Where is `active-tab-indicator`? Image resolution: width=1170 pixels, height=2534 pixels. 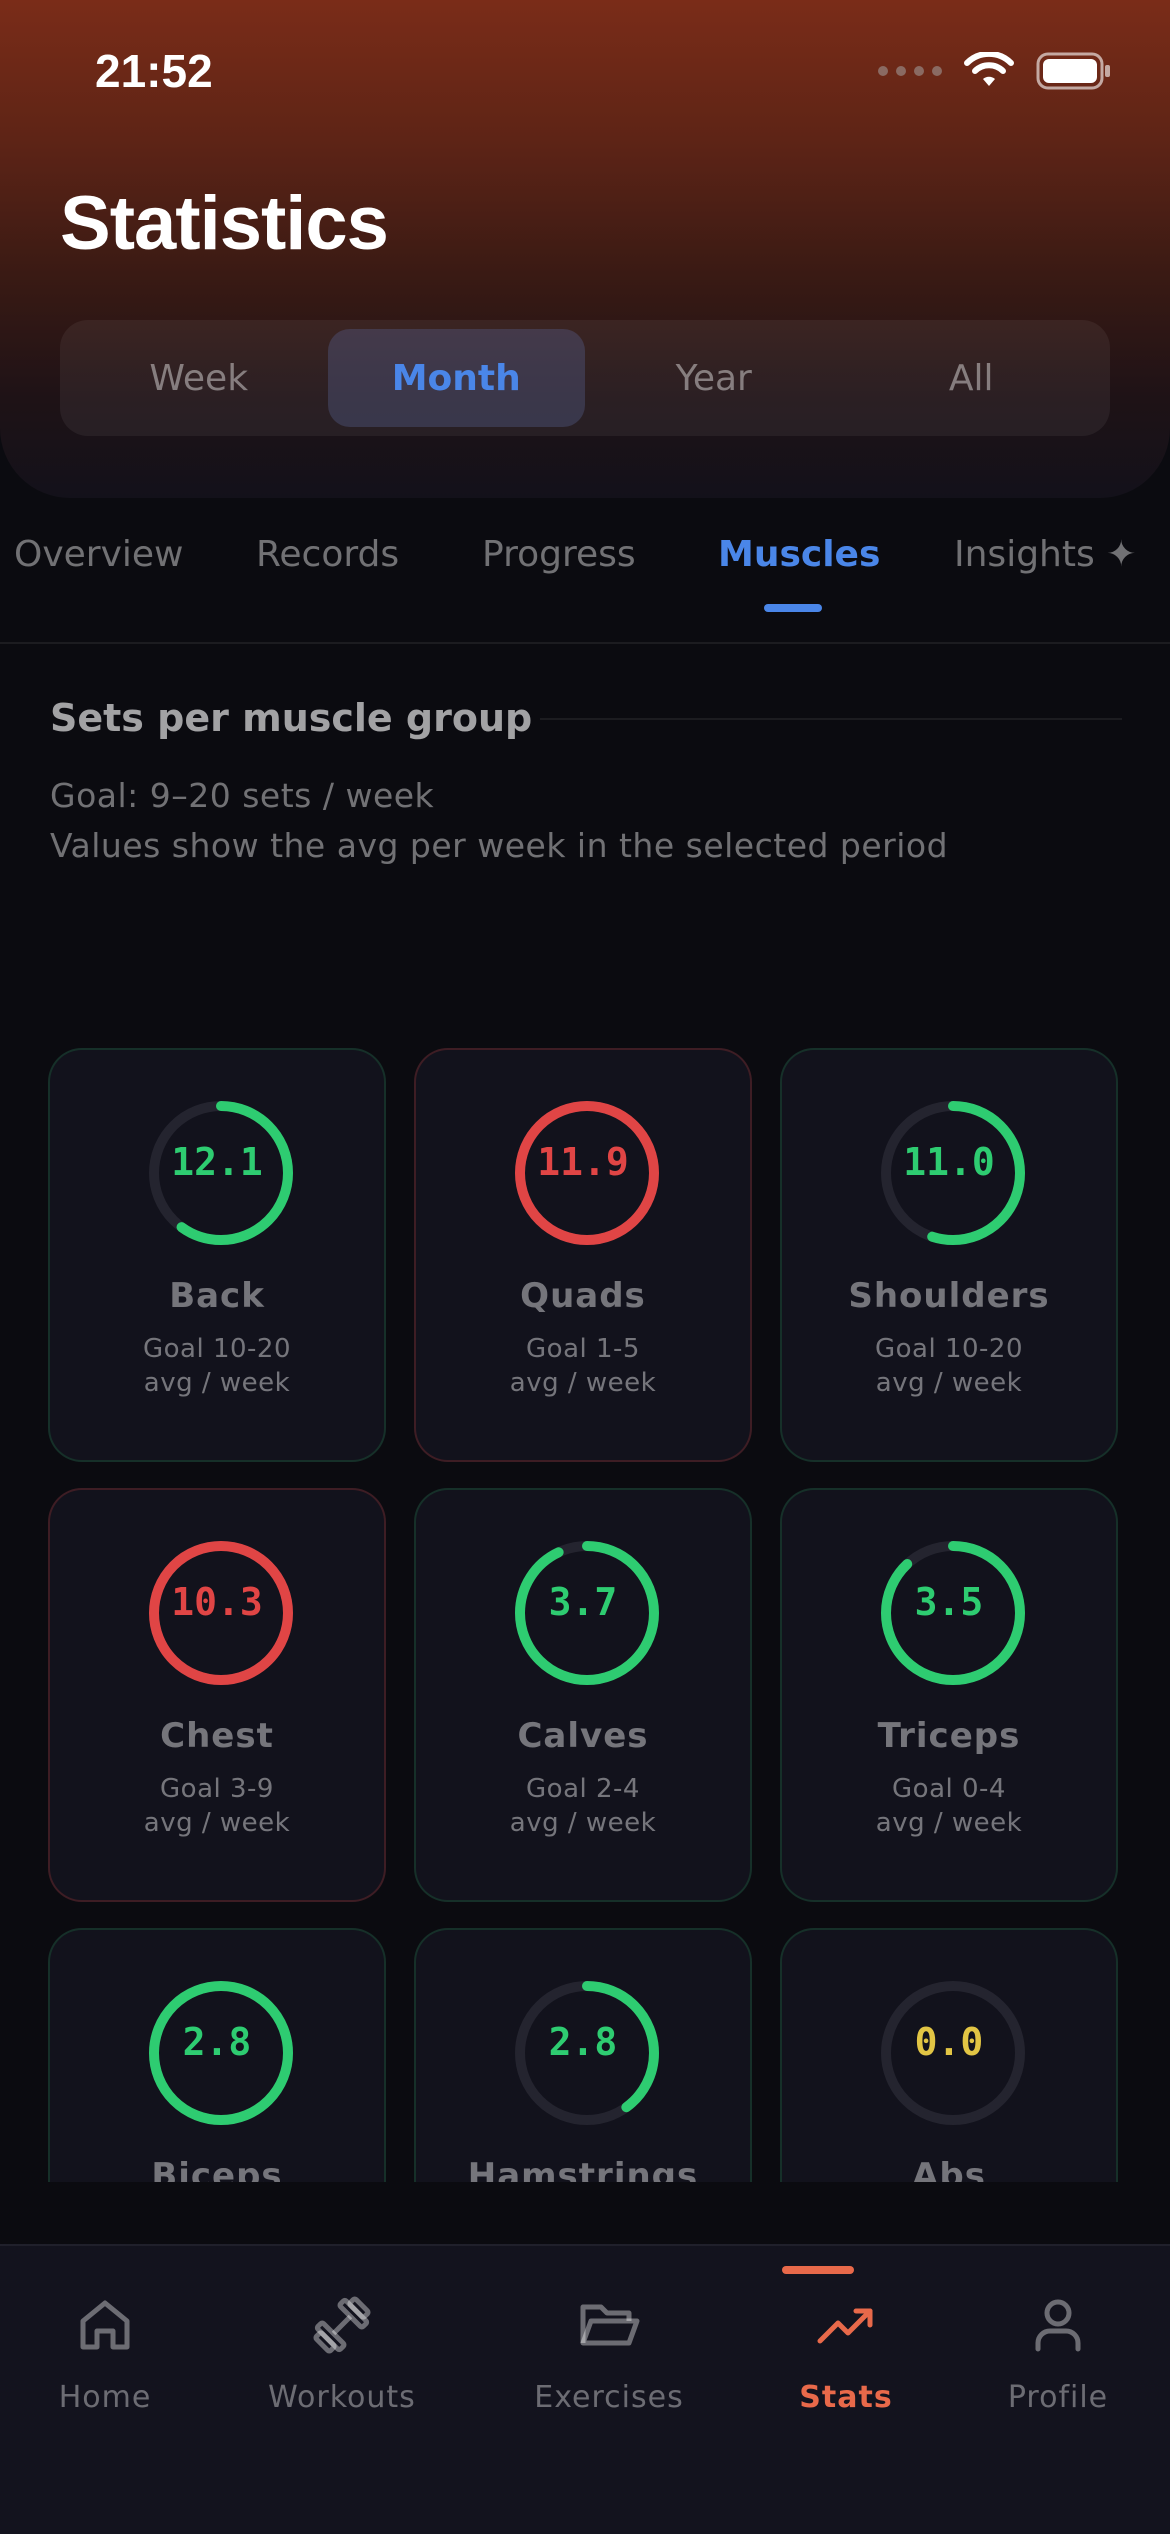 active-tab-indicator is located at coordinates (793, 608).